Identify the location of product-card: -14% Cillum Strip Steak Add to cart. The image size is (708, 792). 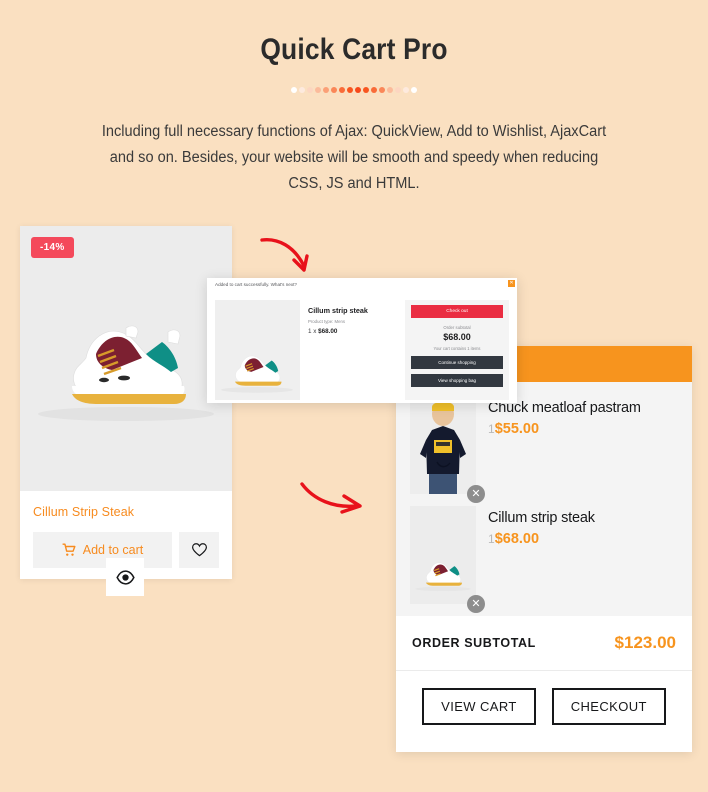
(126, 411).